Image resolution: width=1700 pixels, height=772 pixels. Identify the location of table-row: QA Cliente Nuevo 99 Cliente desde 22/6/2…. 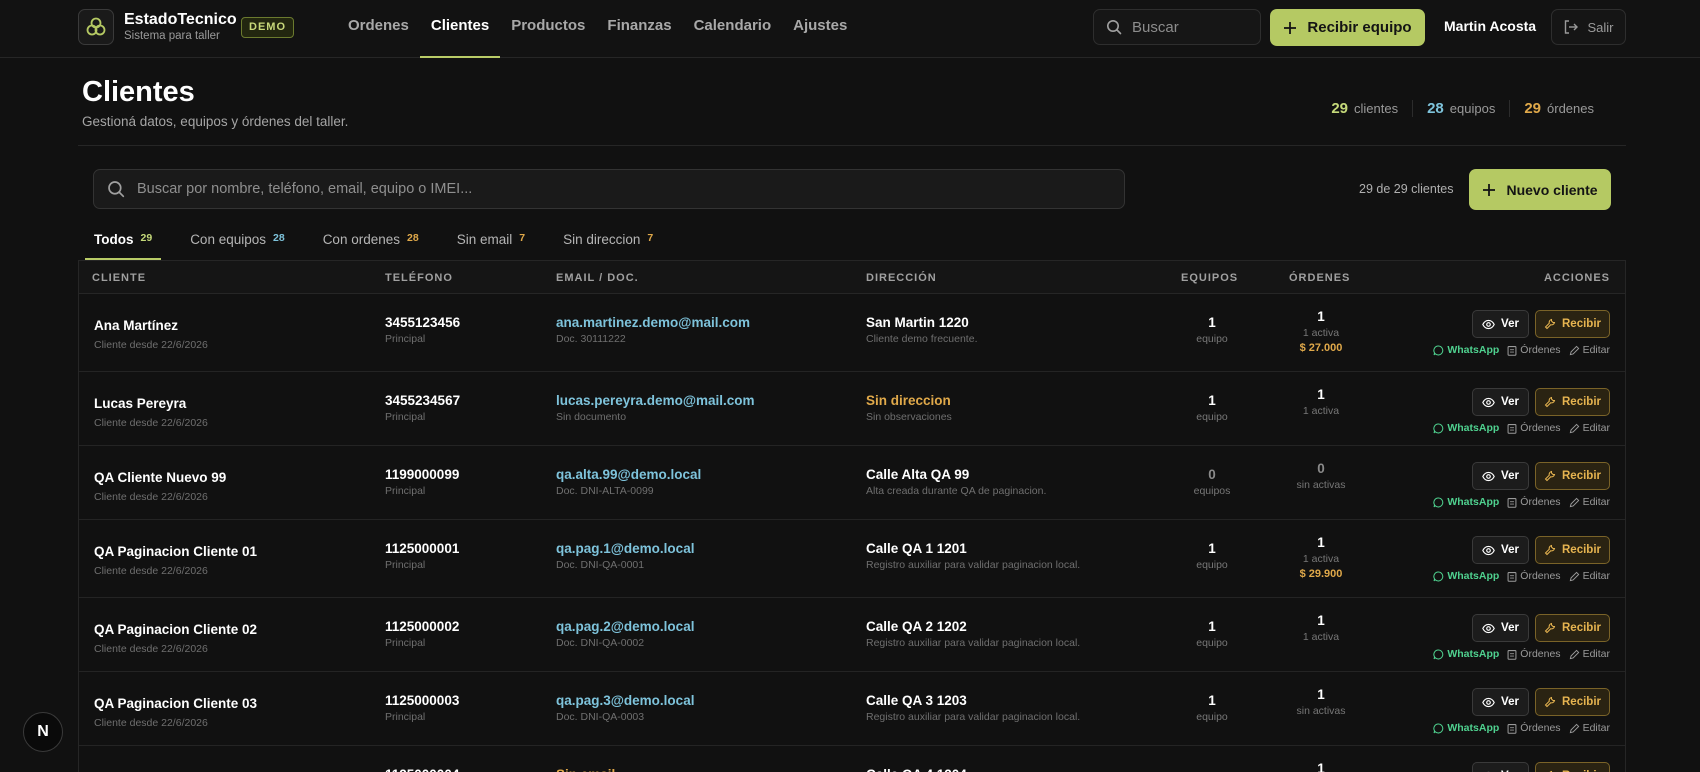
(852, 483).